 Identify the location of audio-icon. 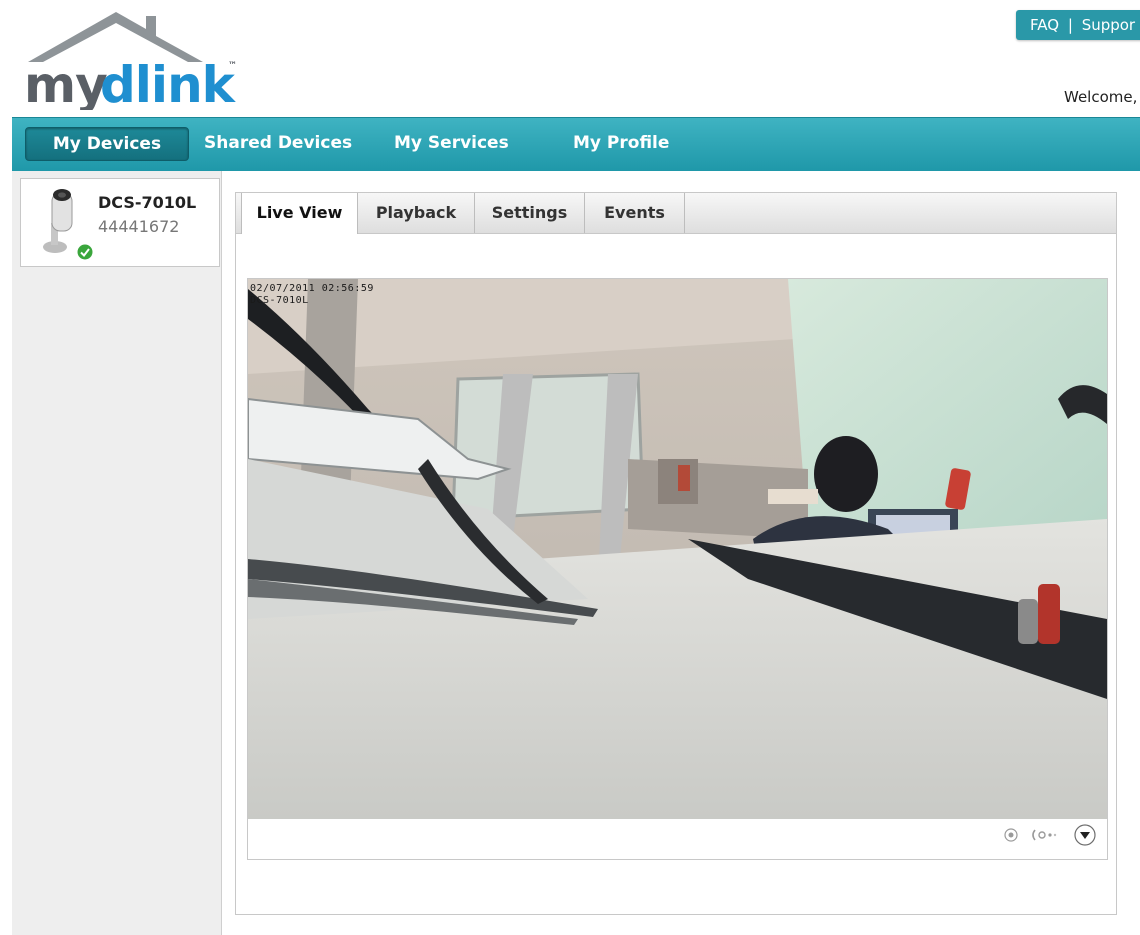
(1044, 835).